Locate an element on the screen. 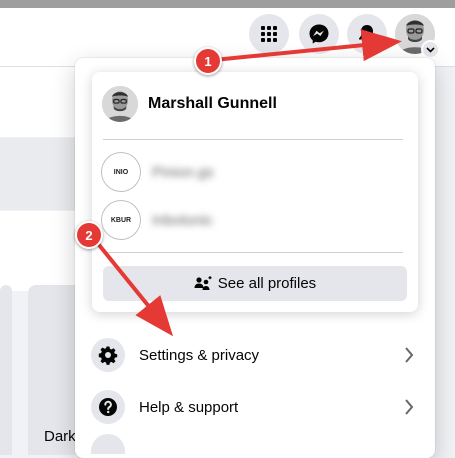 The height and width of the screenshot is (458, 455). see-all-profiles-button: See all profiles is located at coordinates (255, 283).